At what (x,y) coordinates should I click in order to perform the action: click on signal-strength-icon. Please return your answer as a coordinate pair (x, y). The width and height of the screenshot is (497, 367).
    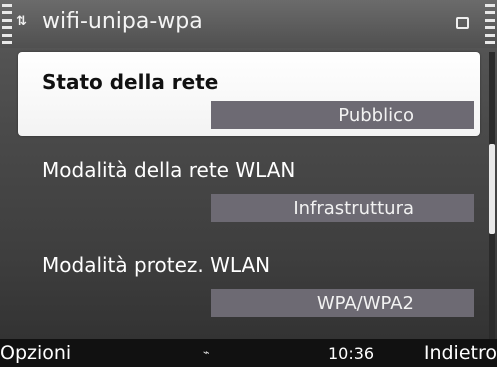
    Looking at the image, I should click on (7, 24).